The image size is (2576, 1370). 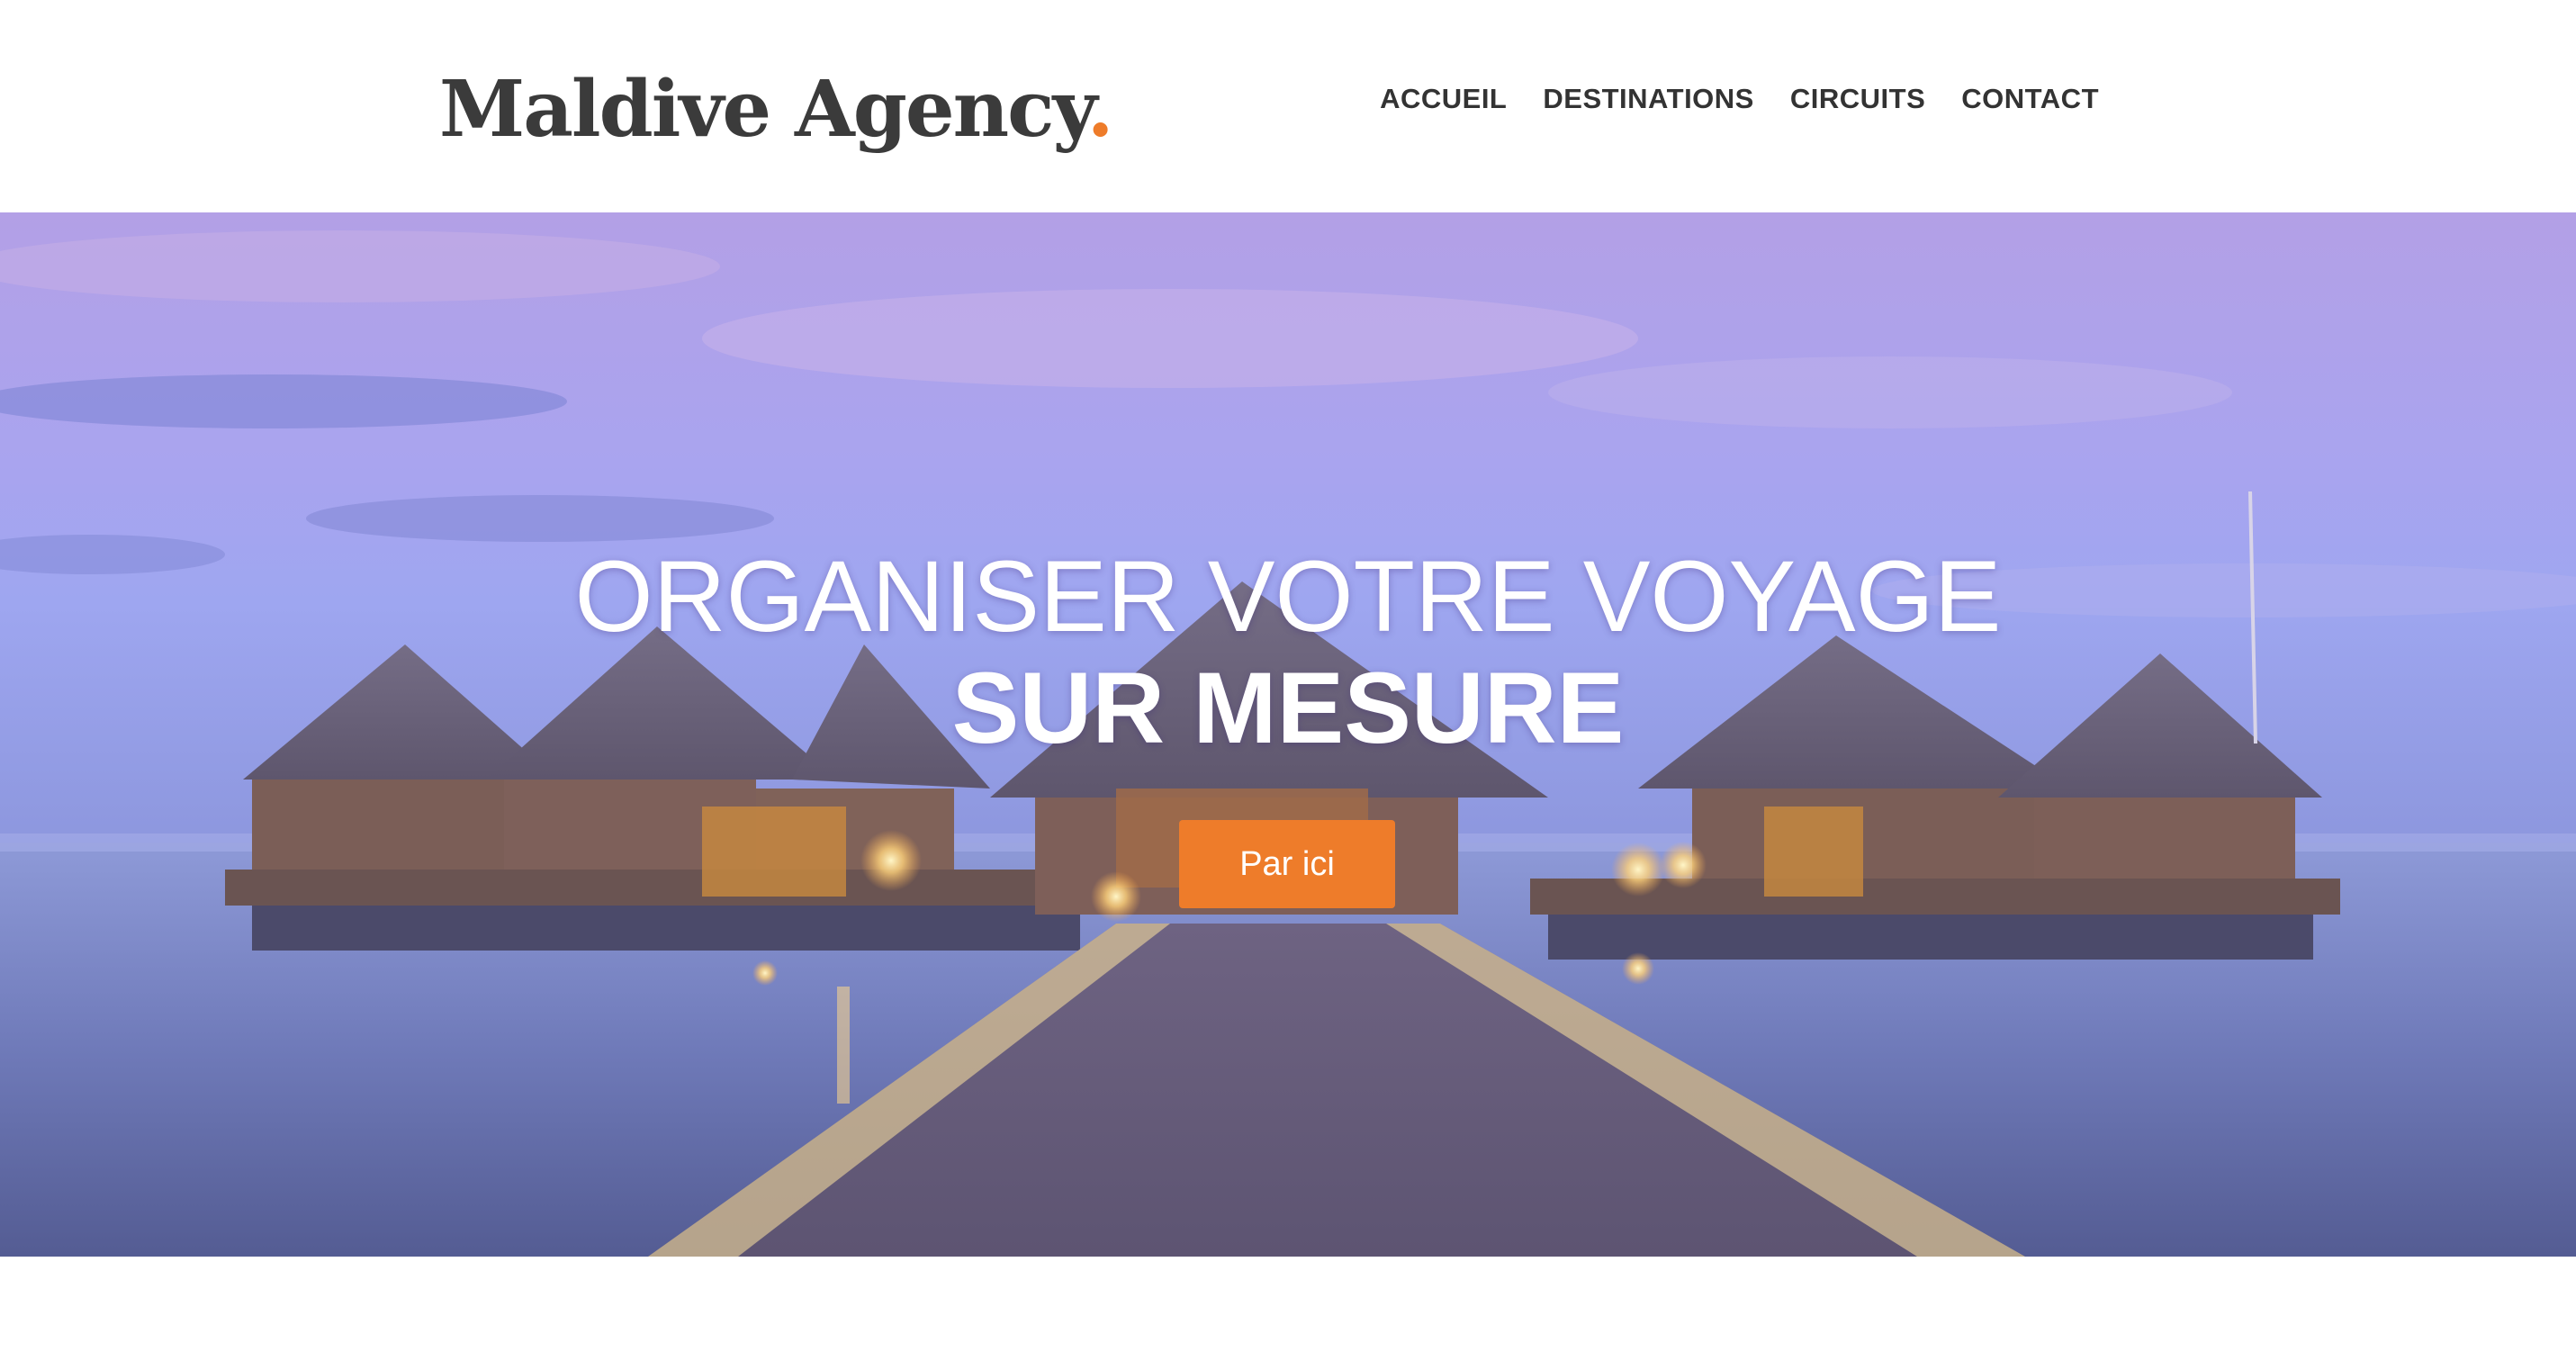 I want to click on main-nav: ACCUEIL DESTINATIONS CIRCUITS CONTACT, so click(x=1739, y=99).